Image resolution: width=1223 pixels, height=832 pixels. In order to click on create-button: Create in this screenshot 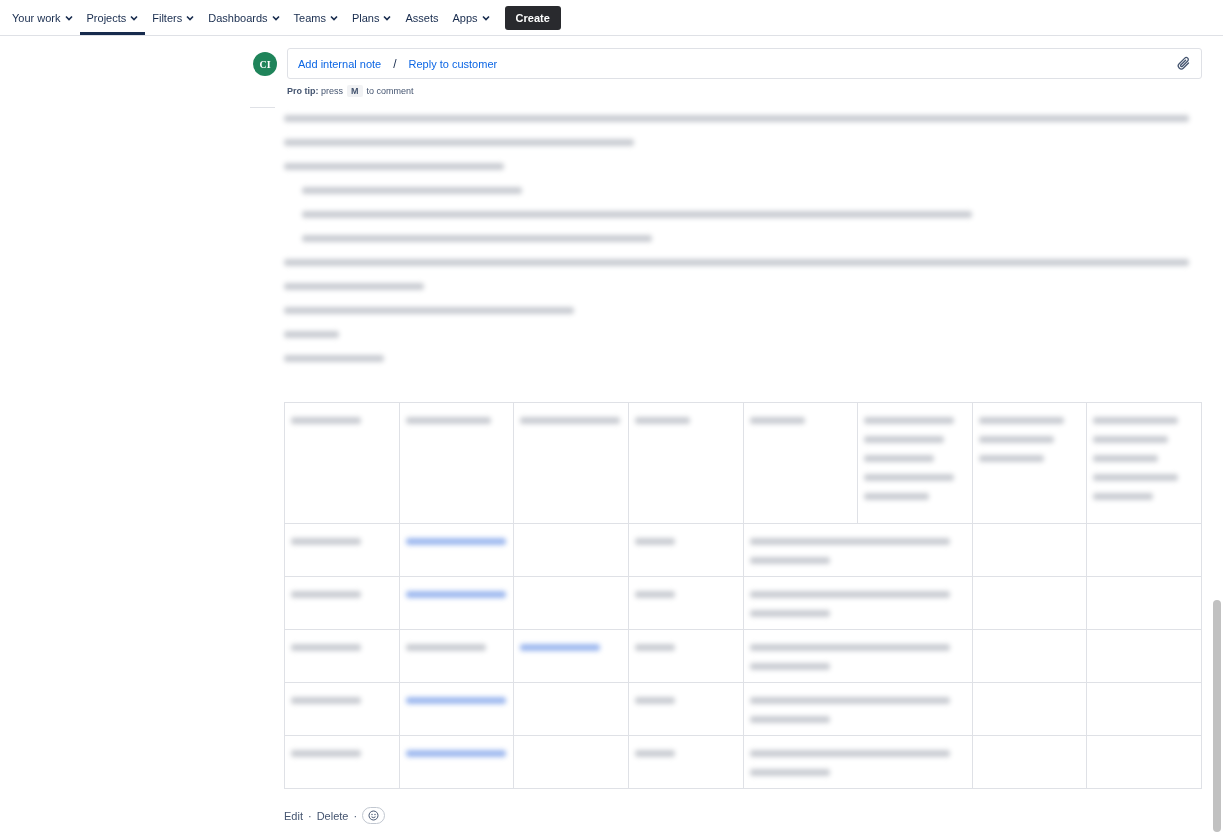, I will do `click(532, 17)`.